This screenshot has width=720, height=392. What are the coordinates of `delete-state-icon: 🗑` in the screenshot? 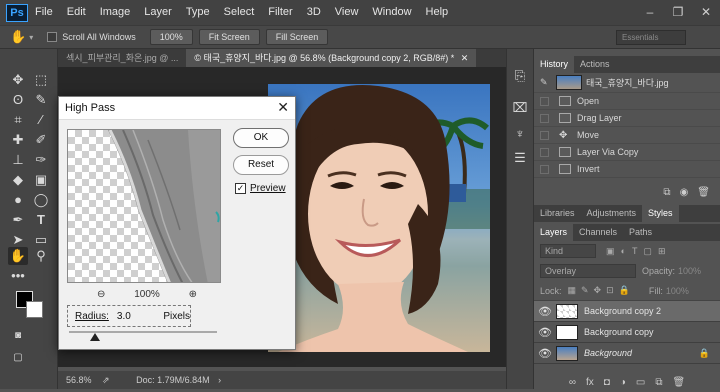 It's located at (703, 192).